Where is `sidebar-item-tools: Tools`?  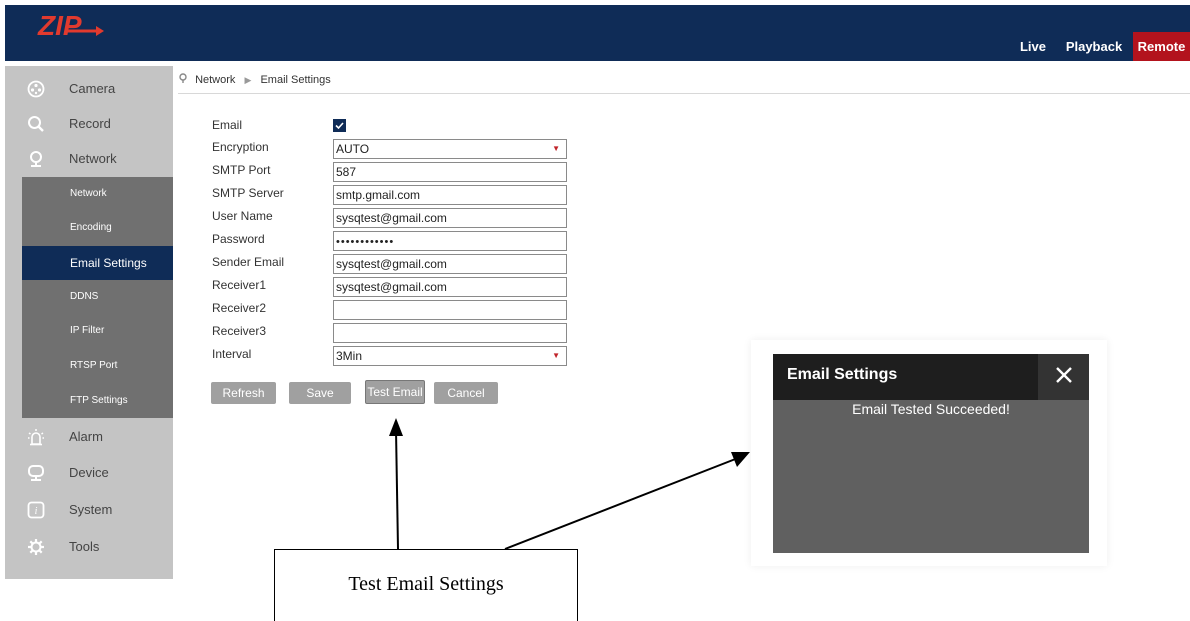
sidebar-item-tools: Tools is located at coordinates (89, 546).